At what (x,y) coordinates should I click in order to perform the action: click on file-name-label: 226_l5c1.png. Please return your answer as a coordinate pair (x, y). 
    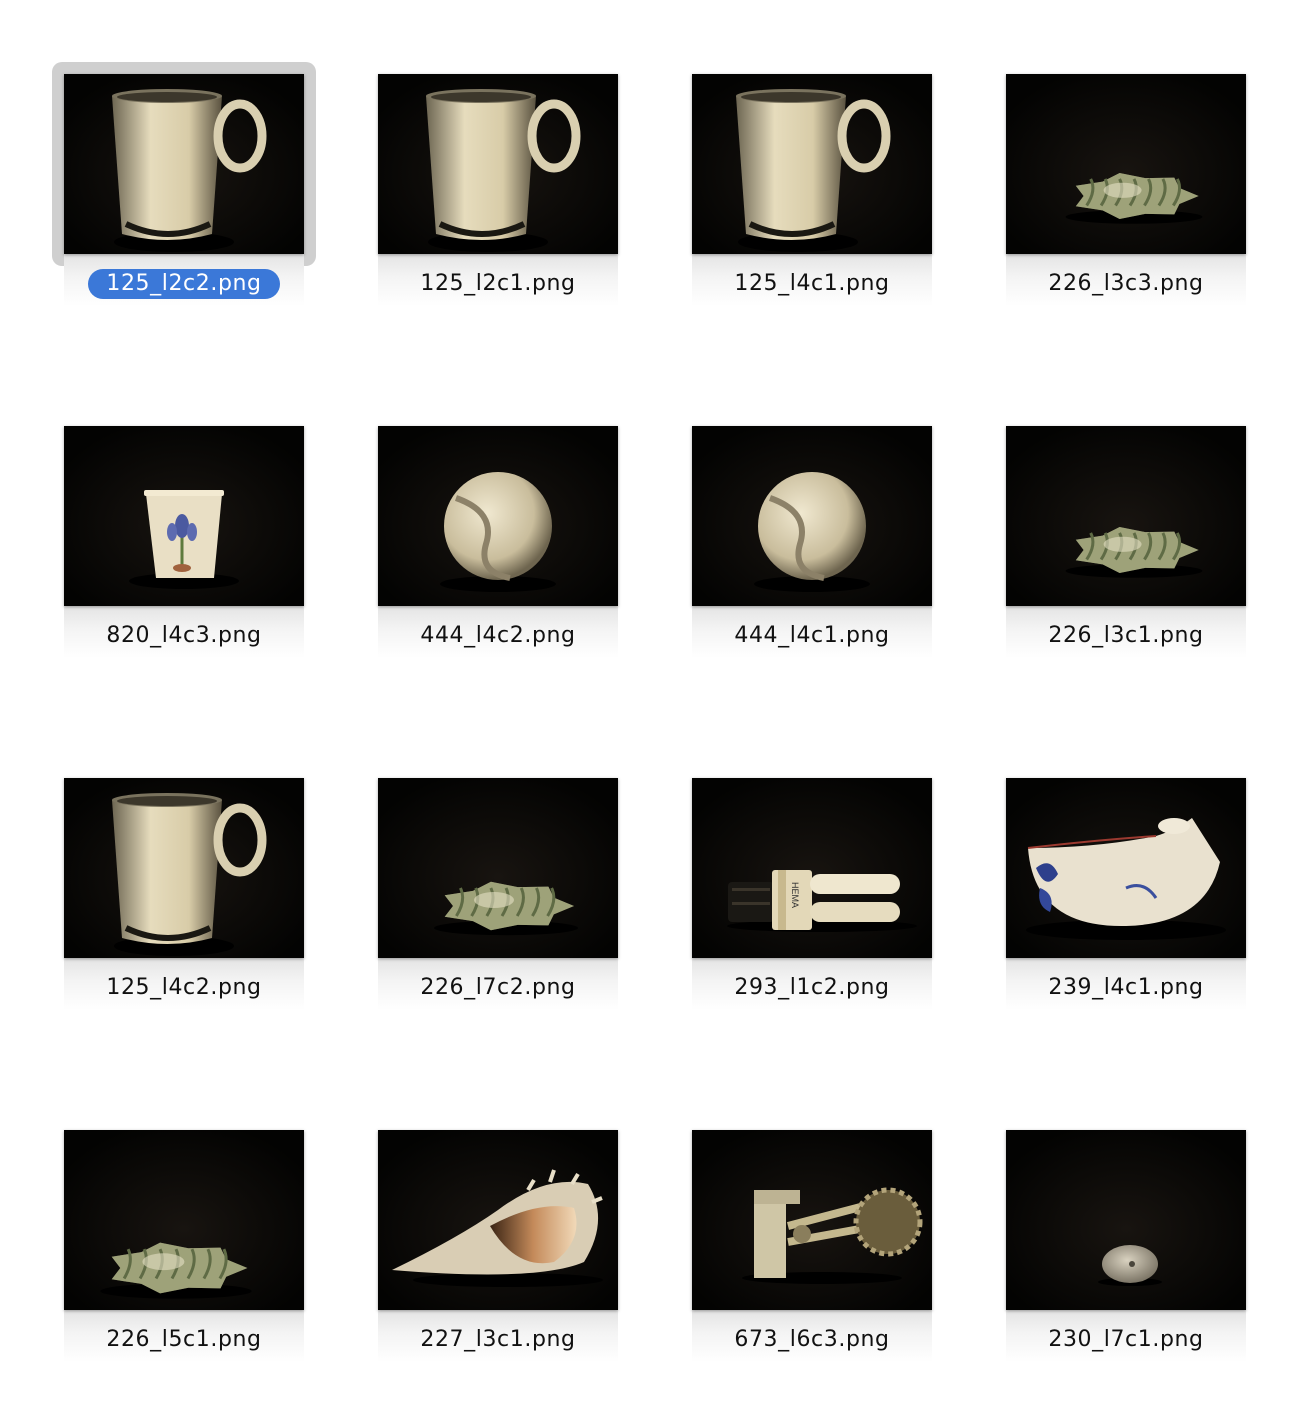
    Looking at the image, I should click on (184, 1340).